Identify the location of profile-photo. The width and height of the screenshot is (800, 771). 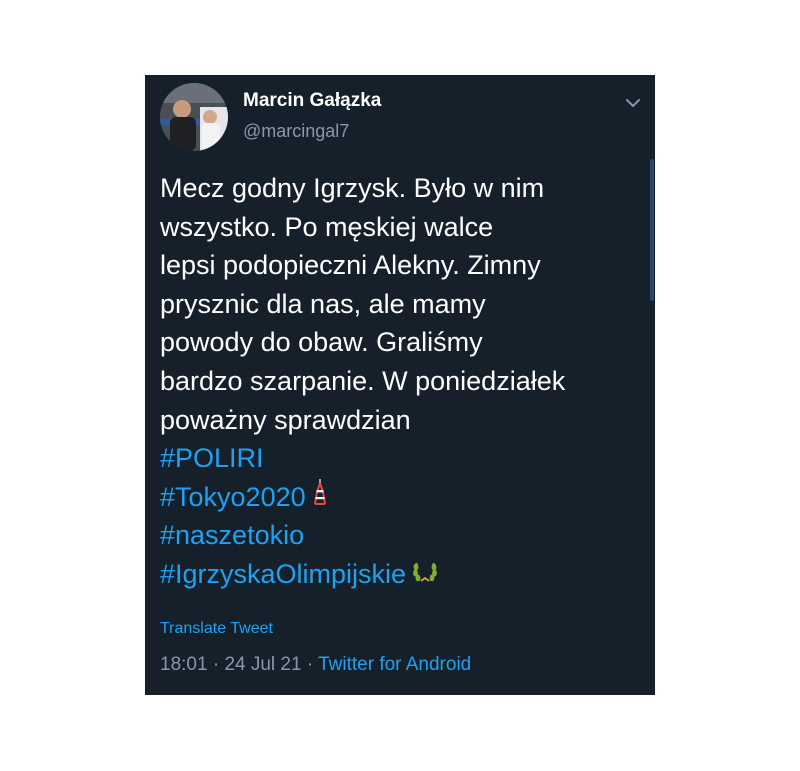
(194, 117).